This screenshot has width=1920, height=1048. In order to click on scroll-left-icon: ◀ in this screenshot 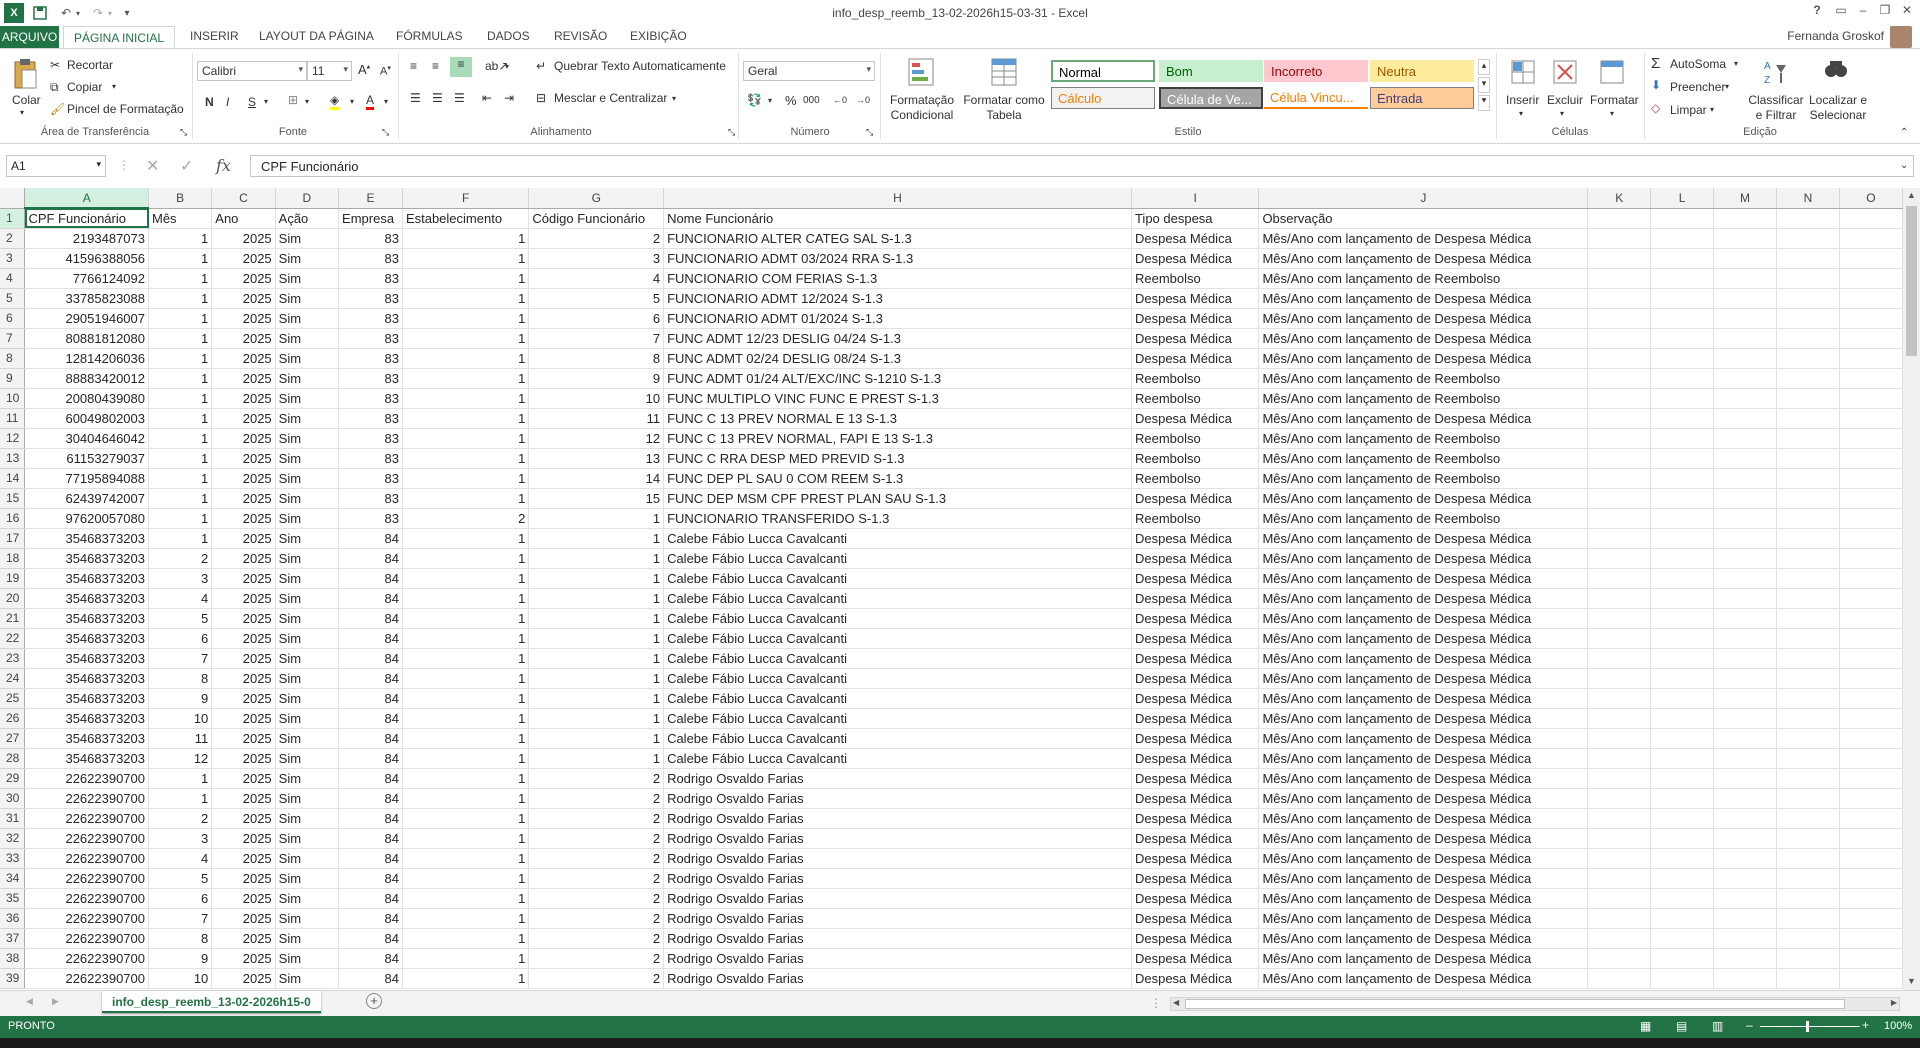, I will do `click(1176, 1002)`.